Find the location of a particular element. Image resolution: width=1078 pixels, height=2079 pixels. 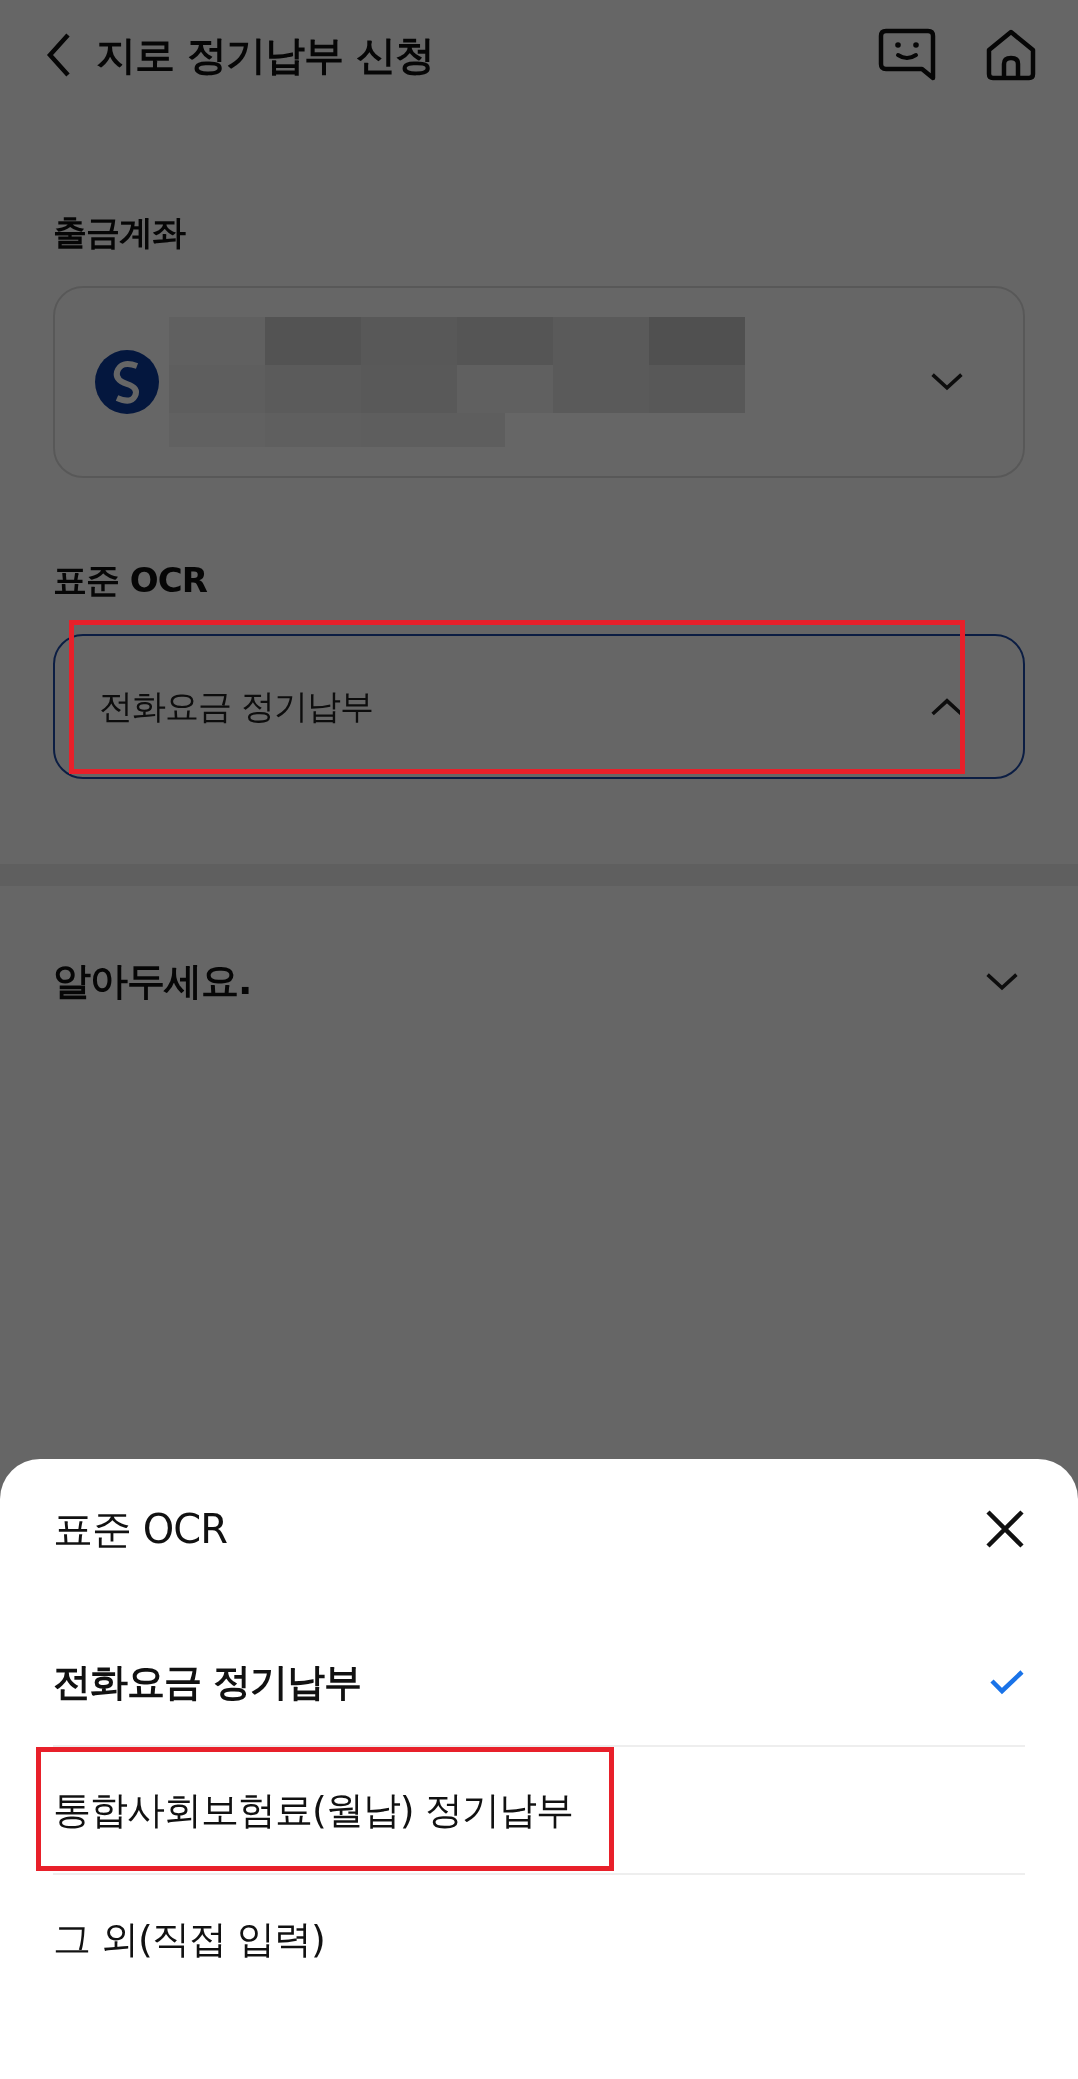

chevron-down-icon is located at coordinates (947, 382).